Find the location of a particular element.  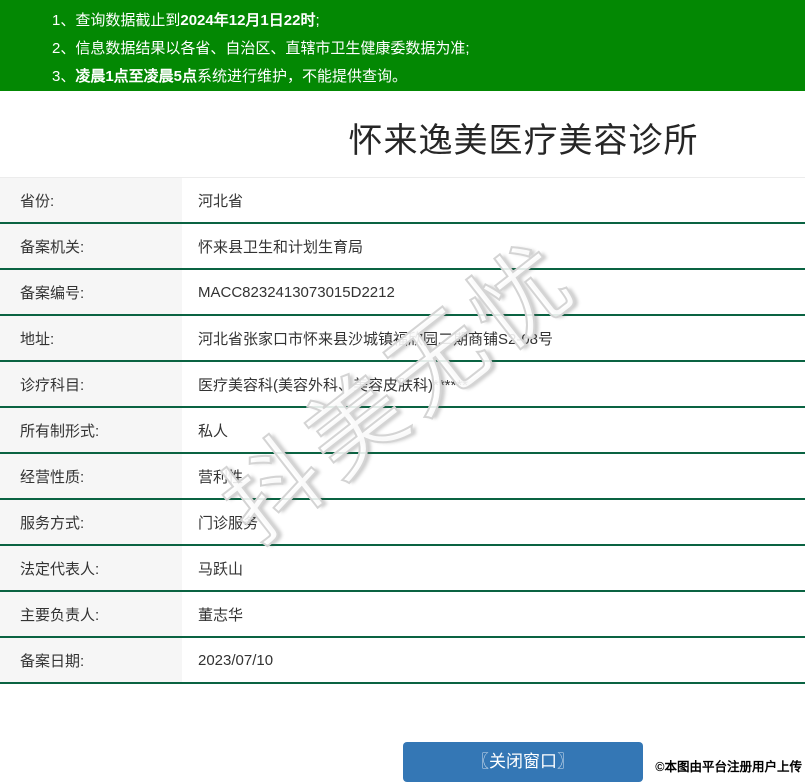

field-value: 门诊服务 is located at coordinates (493, 522).